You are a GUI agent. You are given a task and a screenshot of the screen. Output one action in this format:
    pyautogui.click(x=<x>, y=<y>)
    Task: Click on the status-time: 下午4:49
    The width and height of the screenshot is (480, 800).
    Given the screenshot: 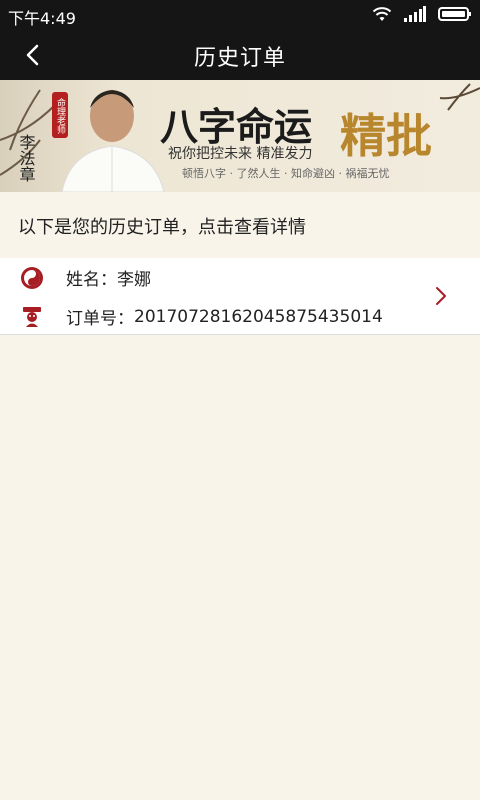 What is the action you would take?
    pyautogui.click(x=42, y=18)
    